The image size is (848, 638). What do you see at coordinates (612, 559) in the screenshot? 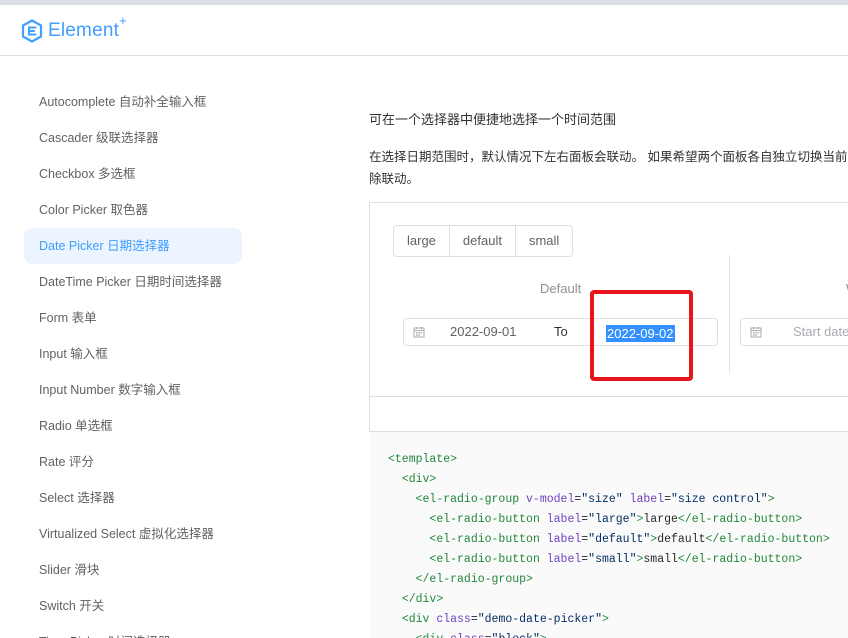
I see `code-token: "small"` at bounding box center [612, 559].